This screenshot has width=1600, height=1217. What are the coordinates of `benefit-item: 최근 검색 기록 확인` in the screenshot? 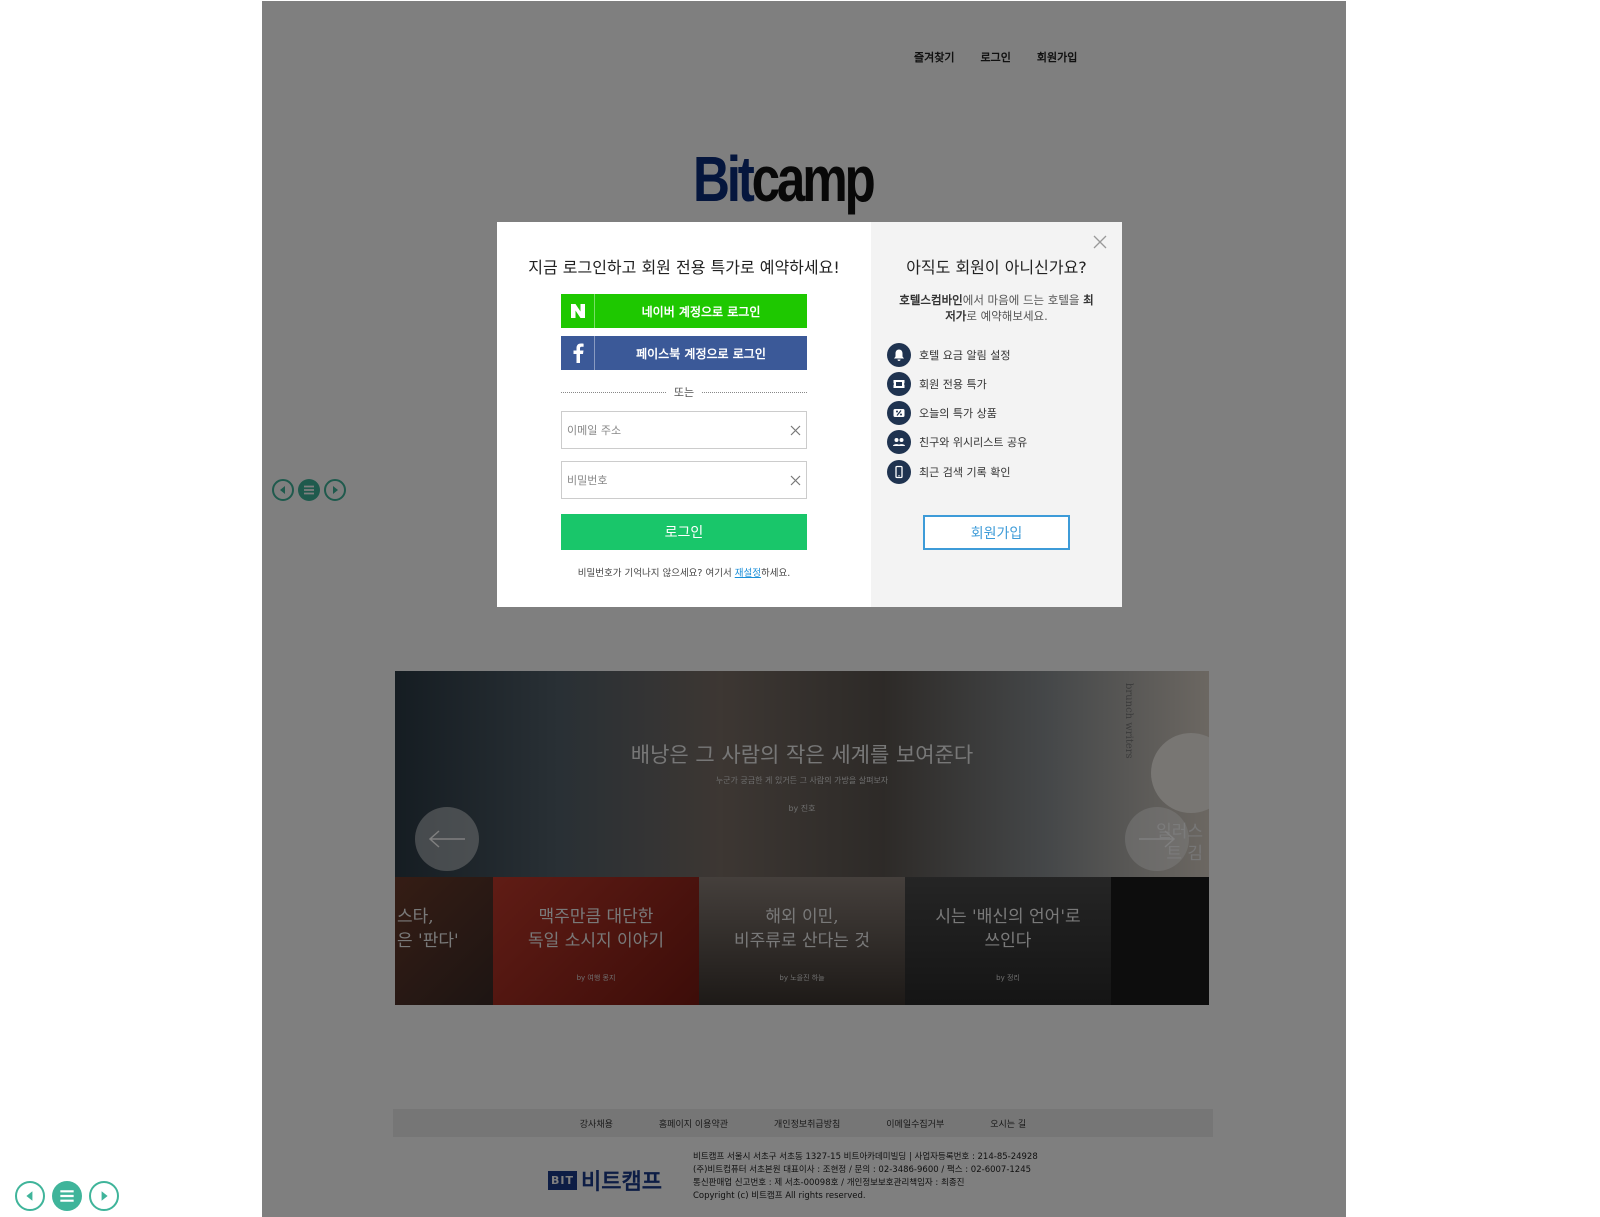 It's located at (957, 471).